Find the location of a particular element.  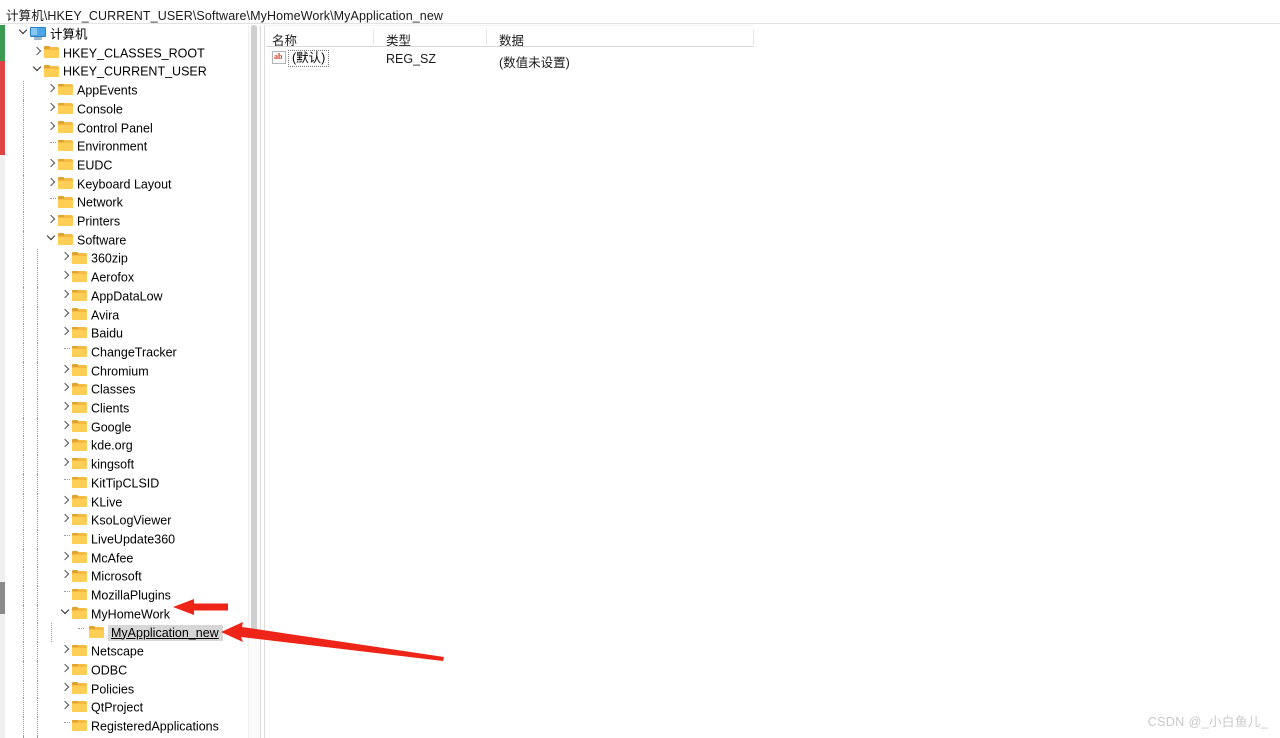

tree-scrollbar-thumb is located at coordinates (254, 331).